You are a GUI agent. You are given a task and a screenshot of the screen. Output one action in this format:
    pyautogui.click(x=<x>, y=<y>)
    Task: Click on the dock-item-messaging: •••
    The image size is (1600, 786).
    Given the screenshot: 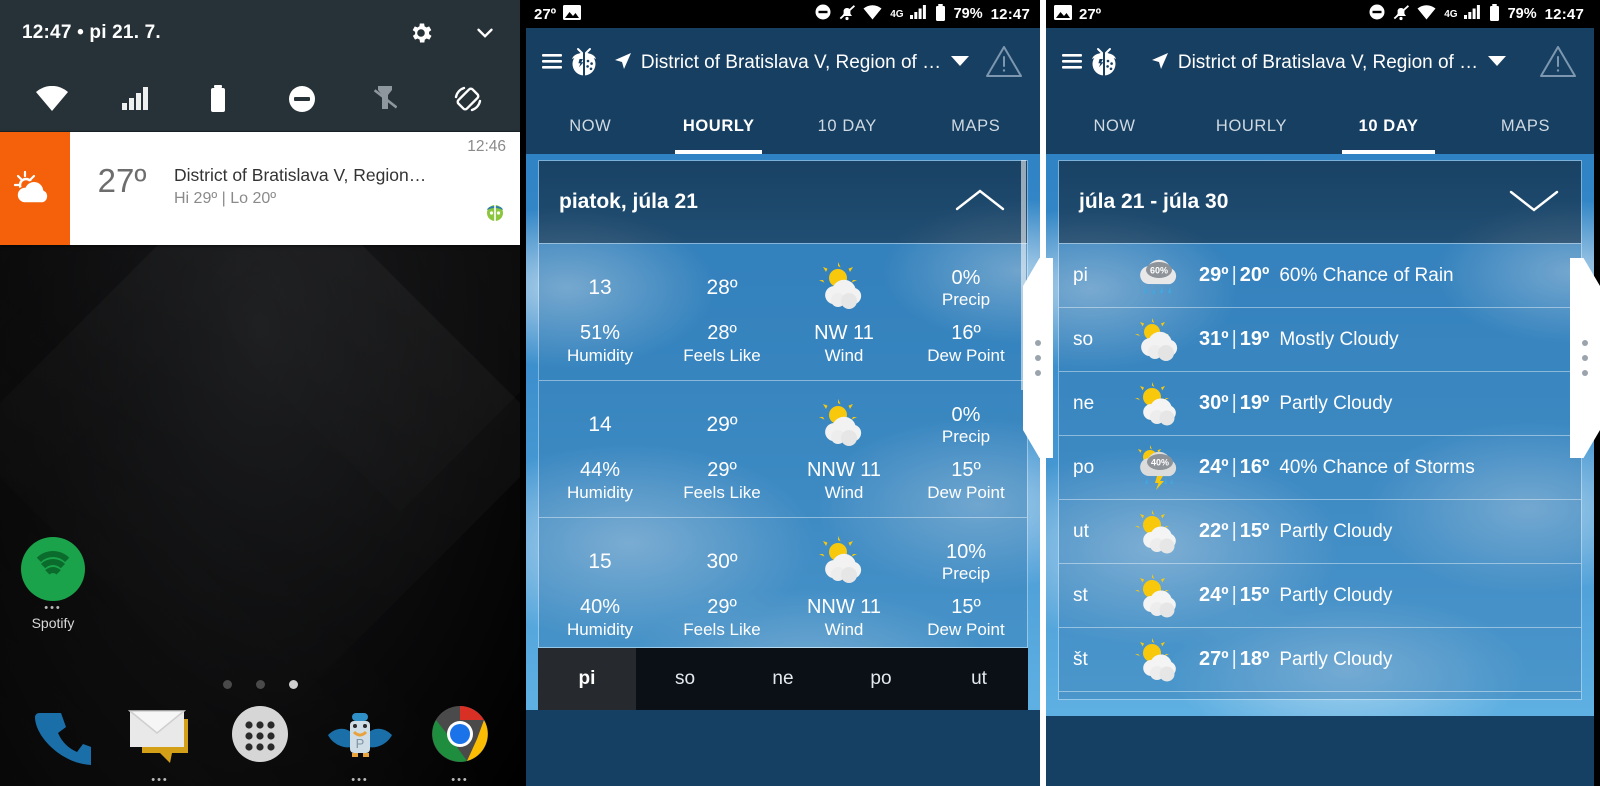 What is the action you would take?
    pyautogui.click(x=160, y=744)
    